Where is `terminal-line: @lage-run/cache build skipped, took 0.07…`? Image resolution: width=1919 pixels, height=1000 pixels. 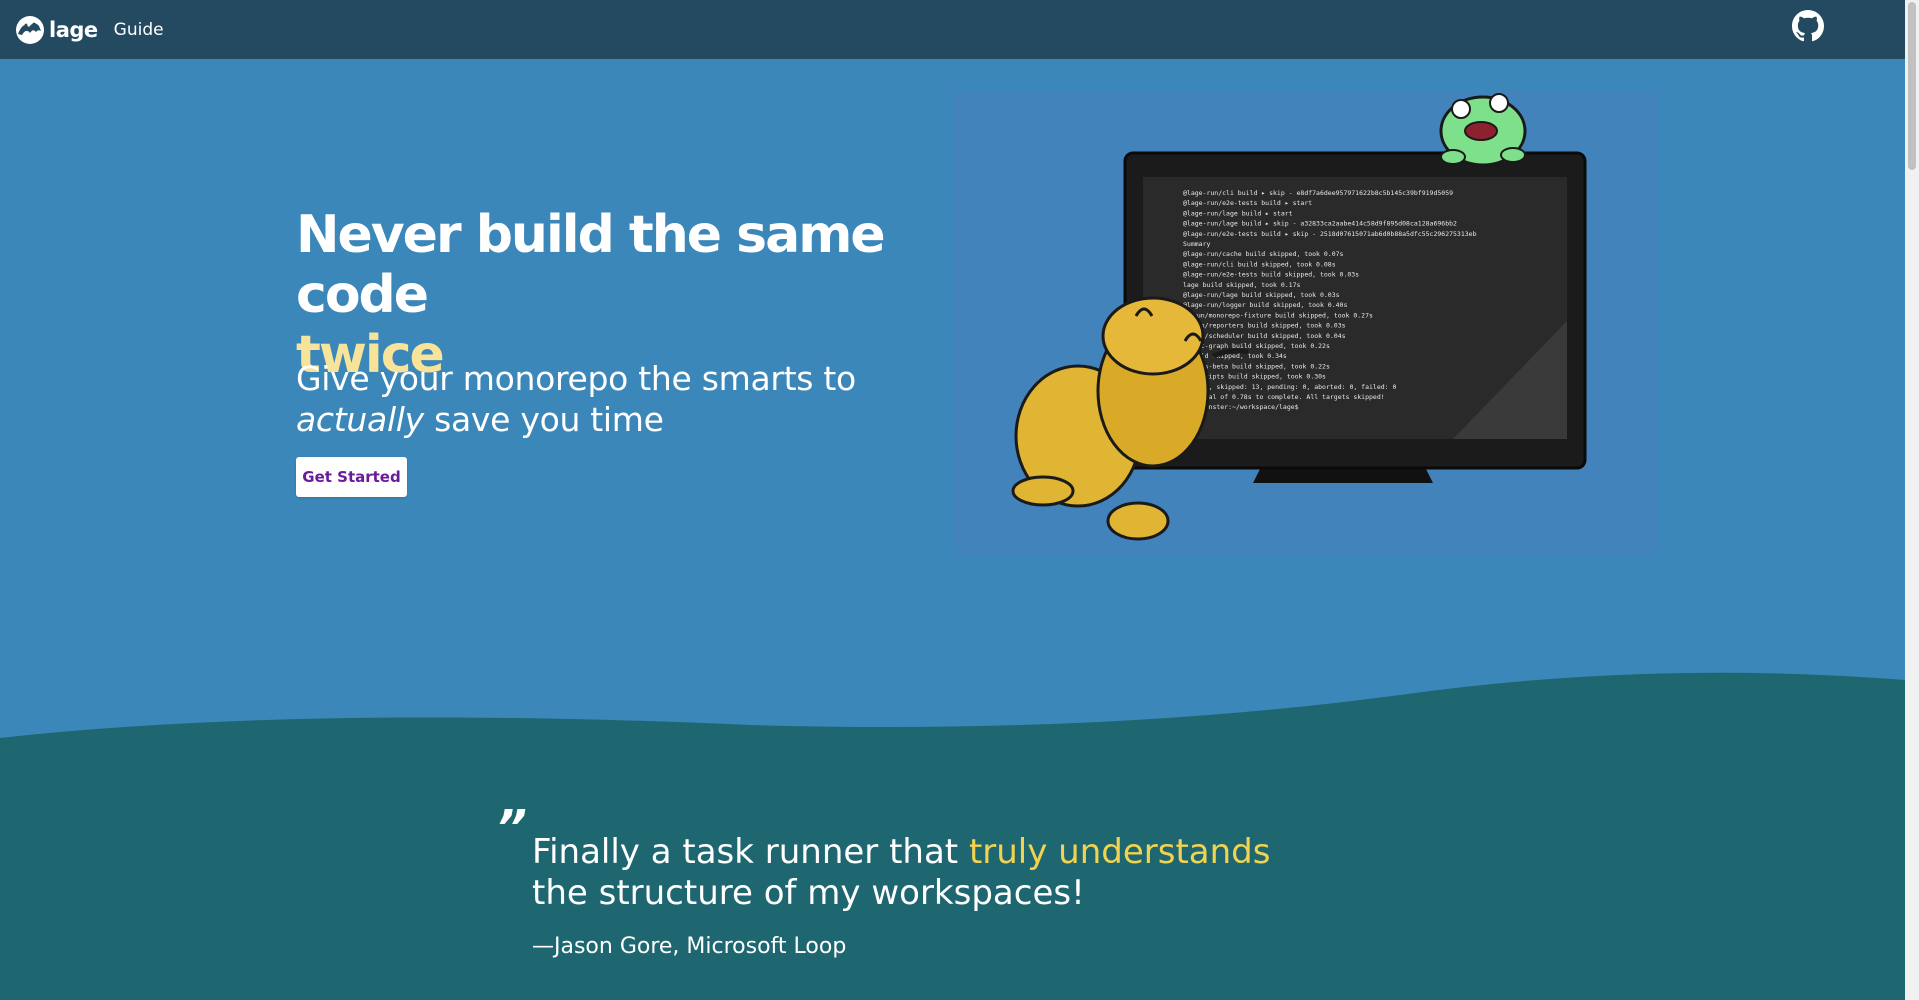
terminal-line: @lage-run/cache build skipped, took 0.07… is located at coordinates (1263, 254).